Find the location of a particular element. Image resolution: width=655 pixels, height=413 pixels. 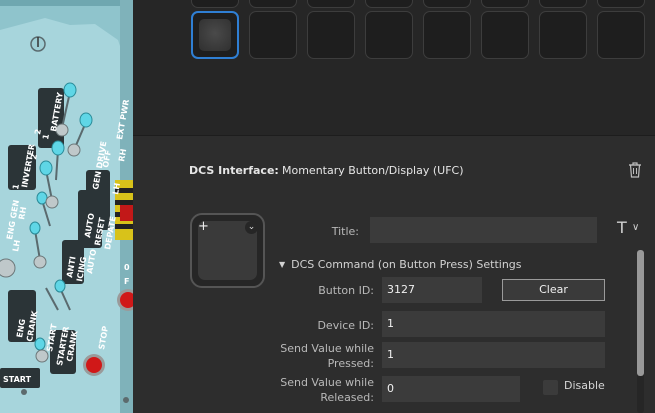

title-label: Title: is located at coordinates (345, 231).